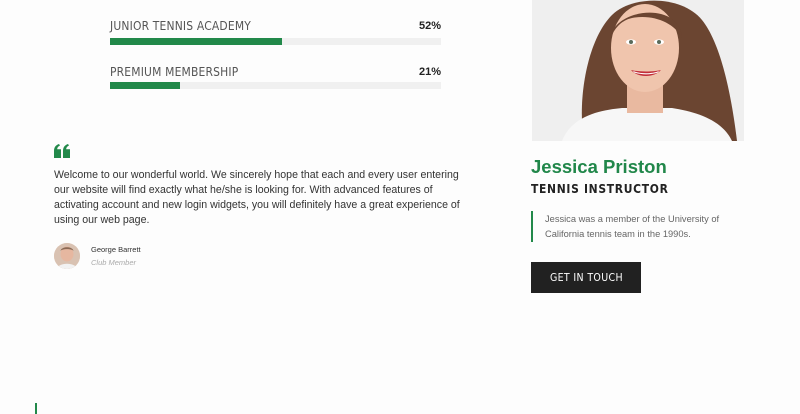  What do you see at coordinates (36, 408) in the screenshot?
I see `section-accent-line` at bounding box center [36, 408].